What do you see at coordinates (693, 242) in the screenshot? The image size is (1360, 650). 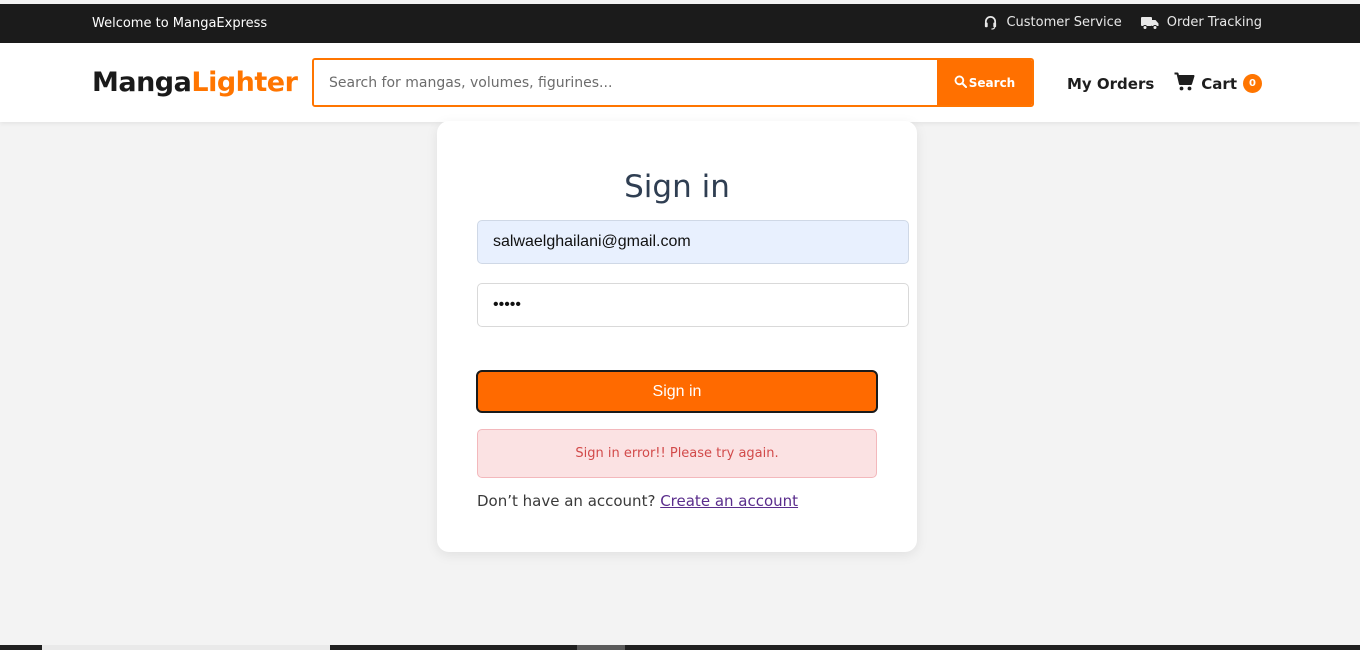 I see `email-field` at bounding box center [693, 242].